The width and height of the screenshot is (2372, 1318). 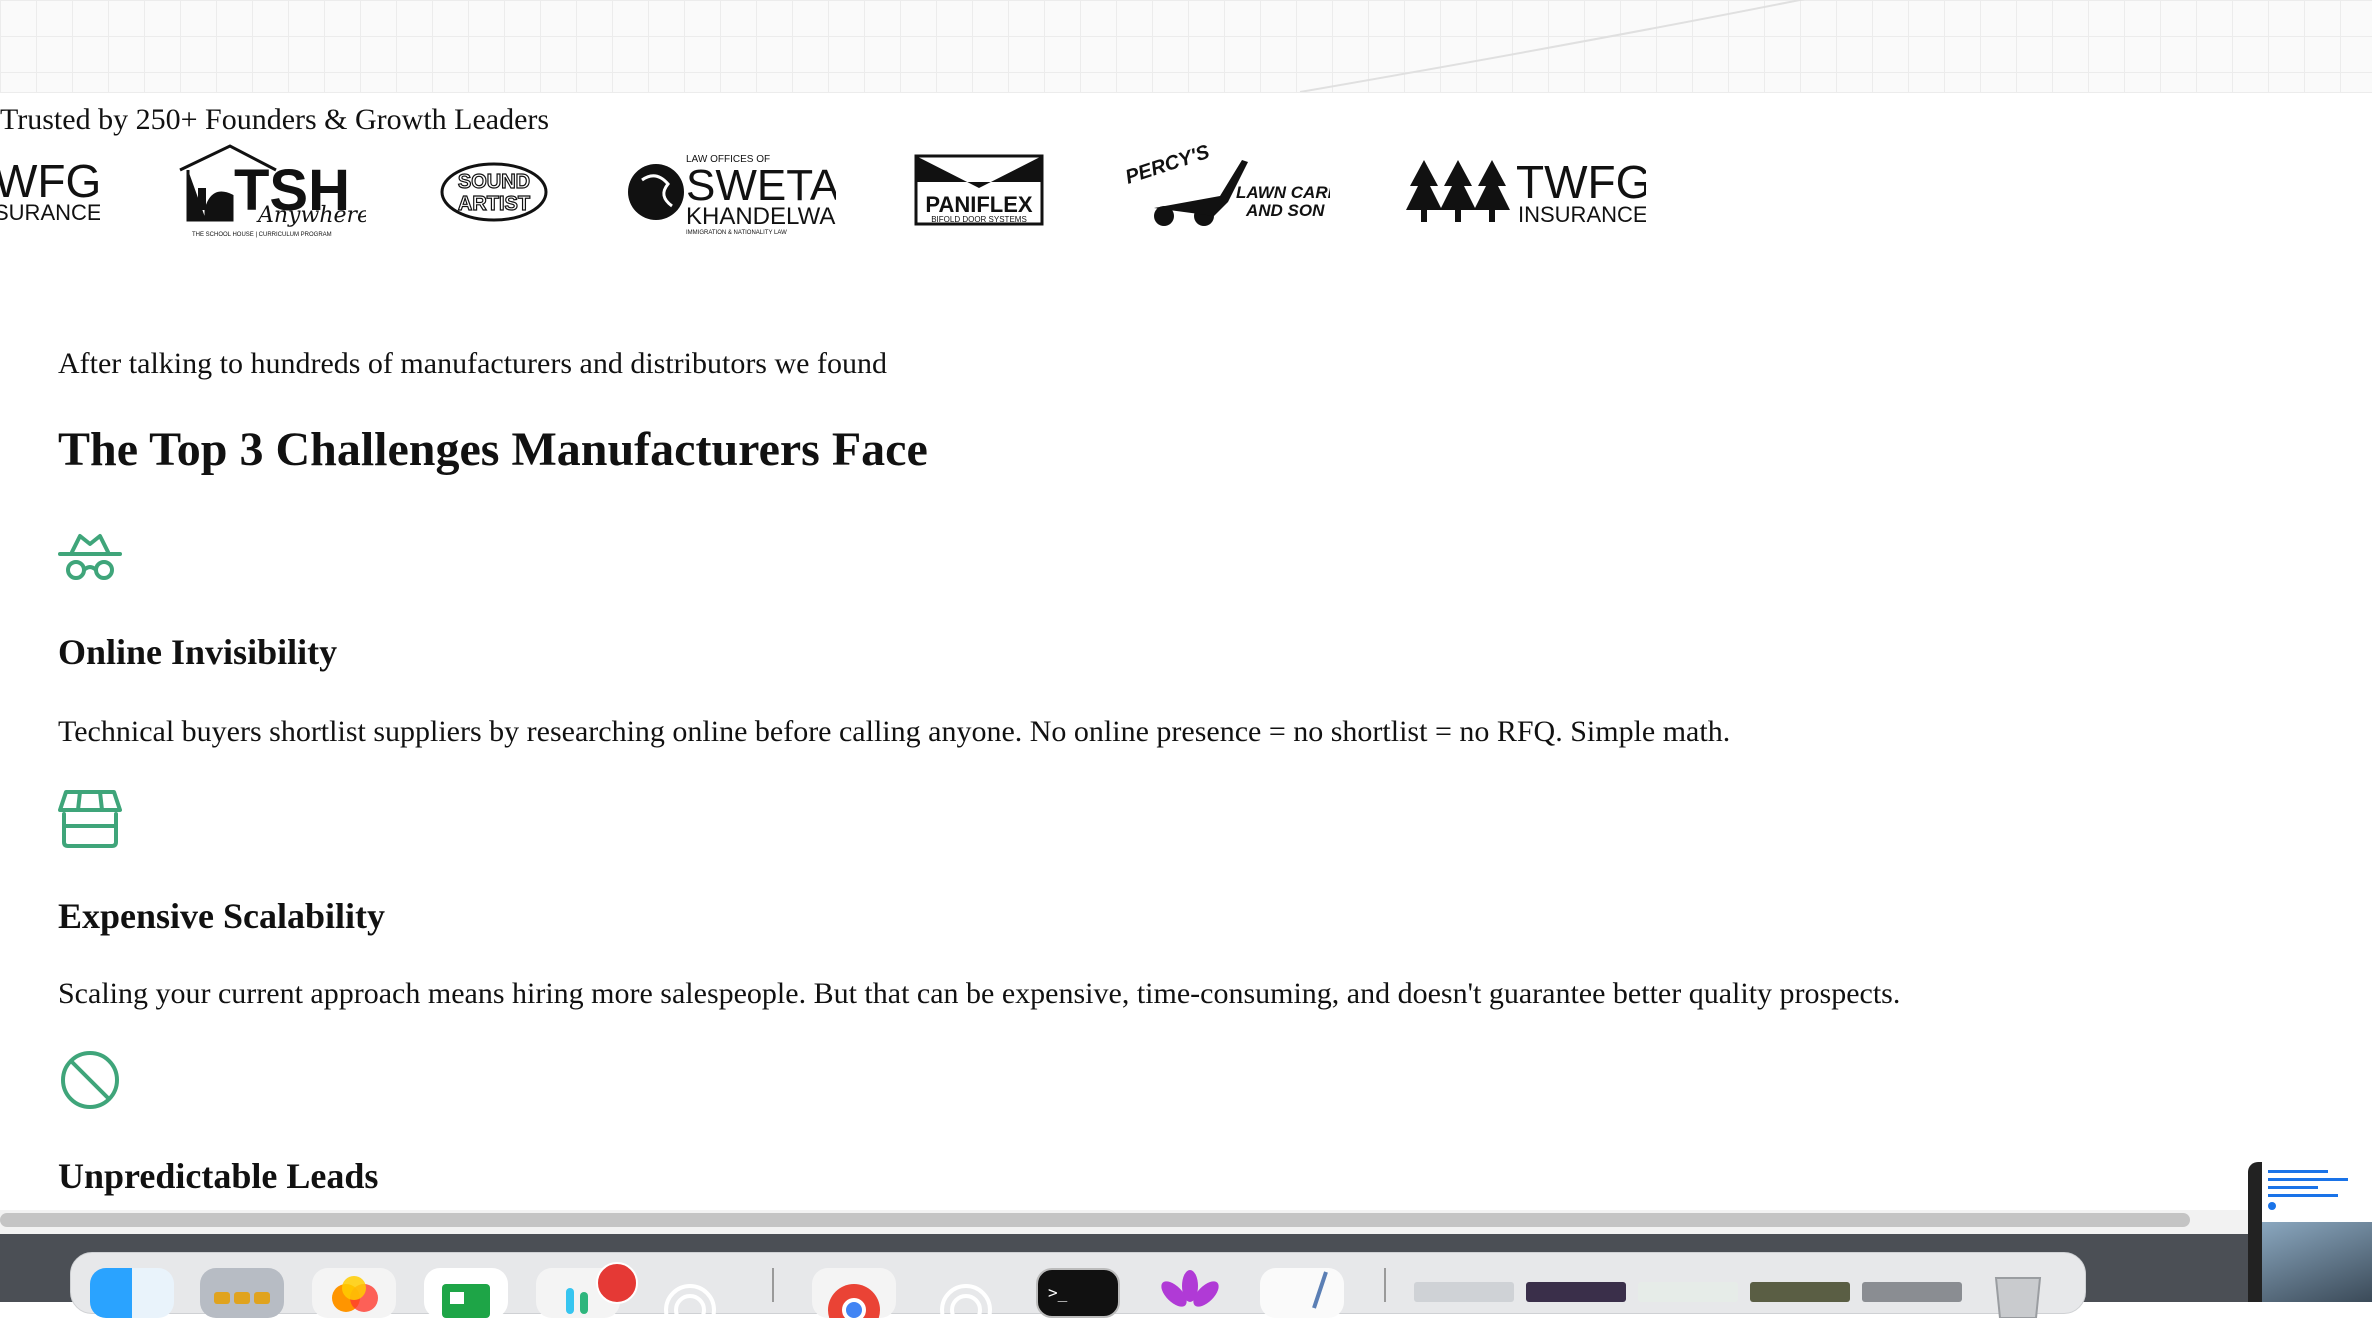 I want to click on svg-text: TWFG, so click(x=1581, y=182).